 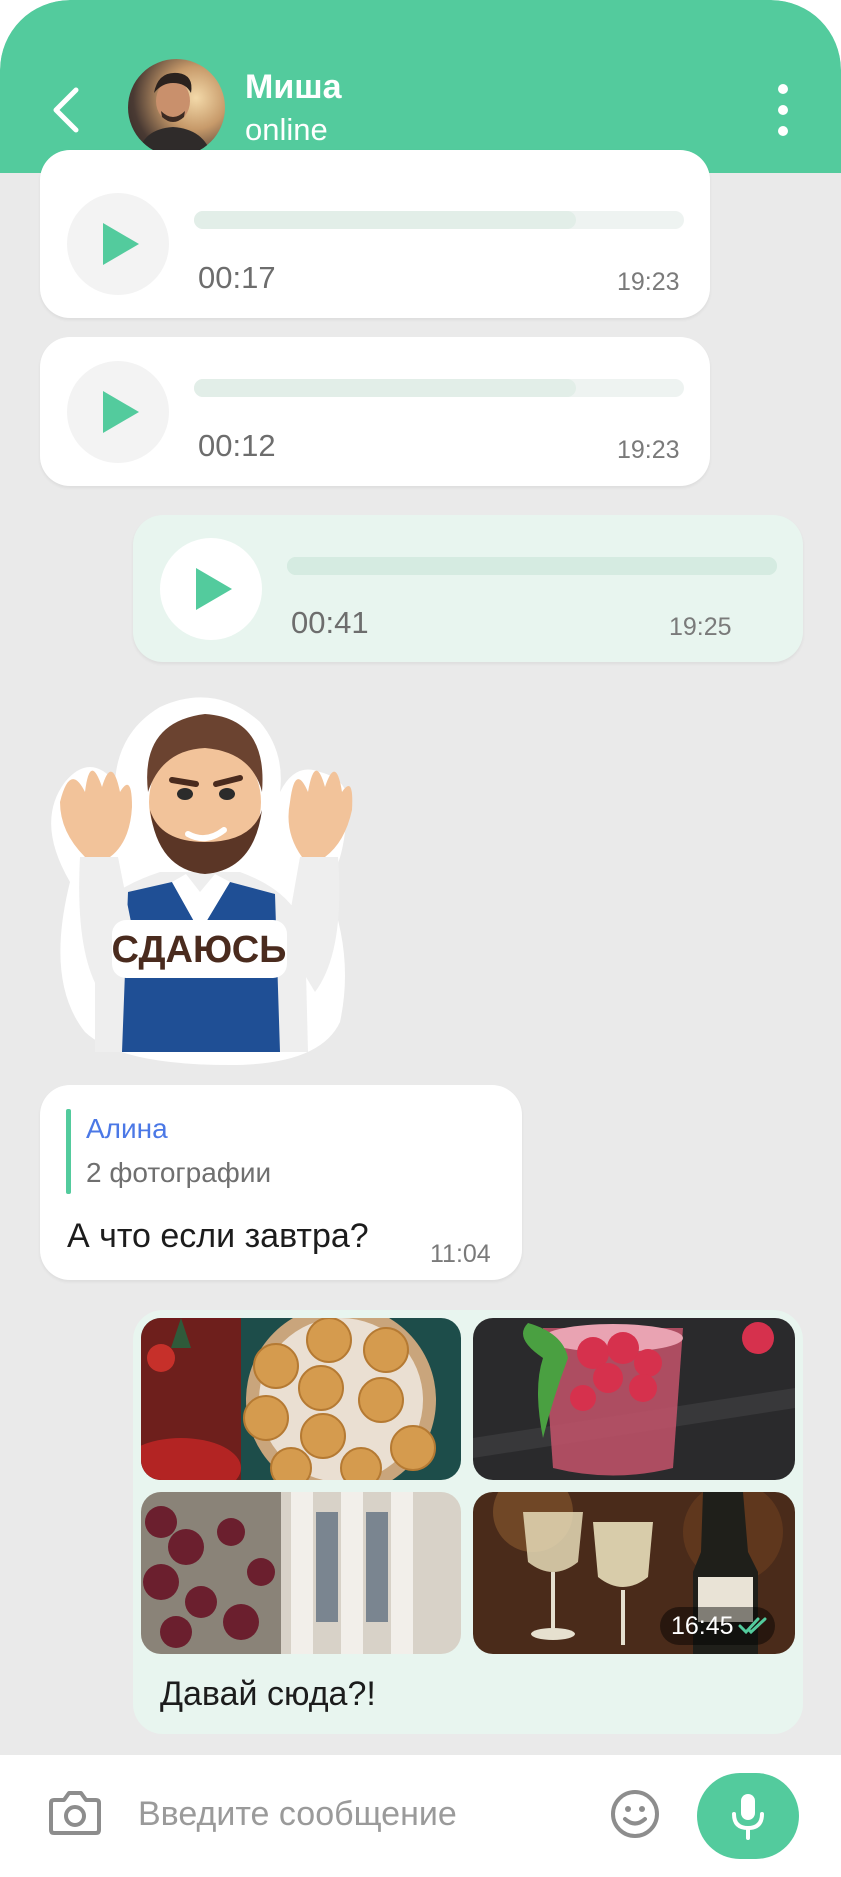 What do you see at coordinates (178, 1173) in the screenshot?
I see `quote-text: 2 фотографии` at bounding box center [178, 1173].